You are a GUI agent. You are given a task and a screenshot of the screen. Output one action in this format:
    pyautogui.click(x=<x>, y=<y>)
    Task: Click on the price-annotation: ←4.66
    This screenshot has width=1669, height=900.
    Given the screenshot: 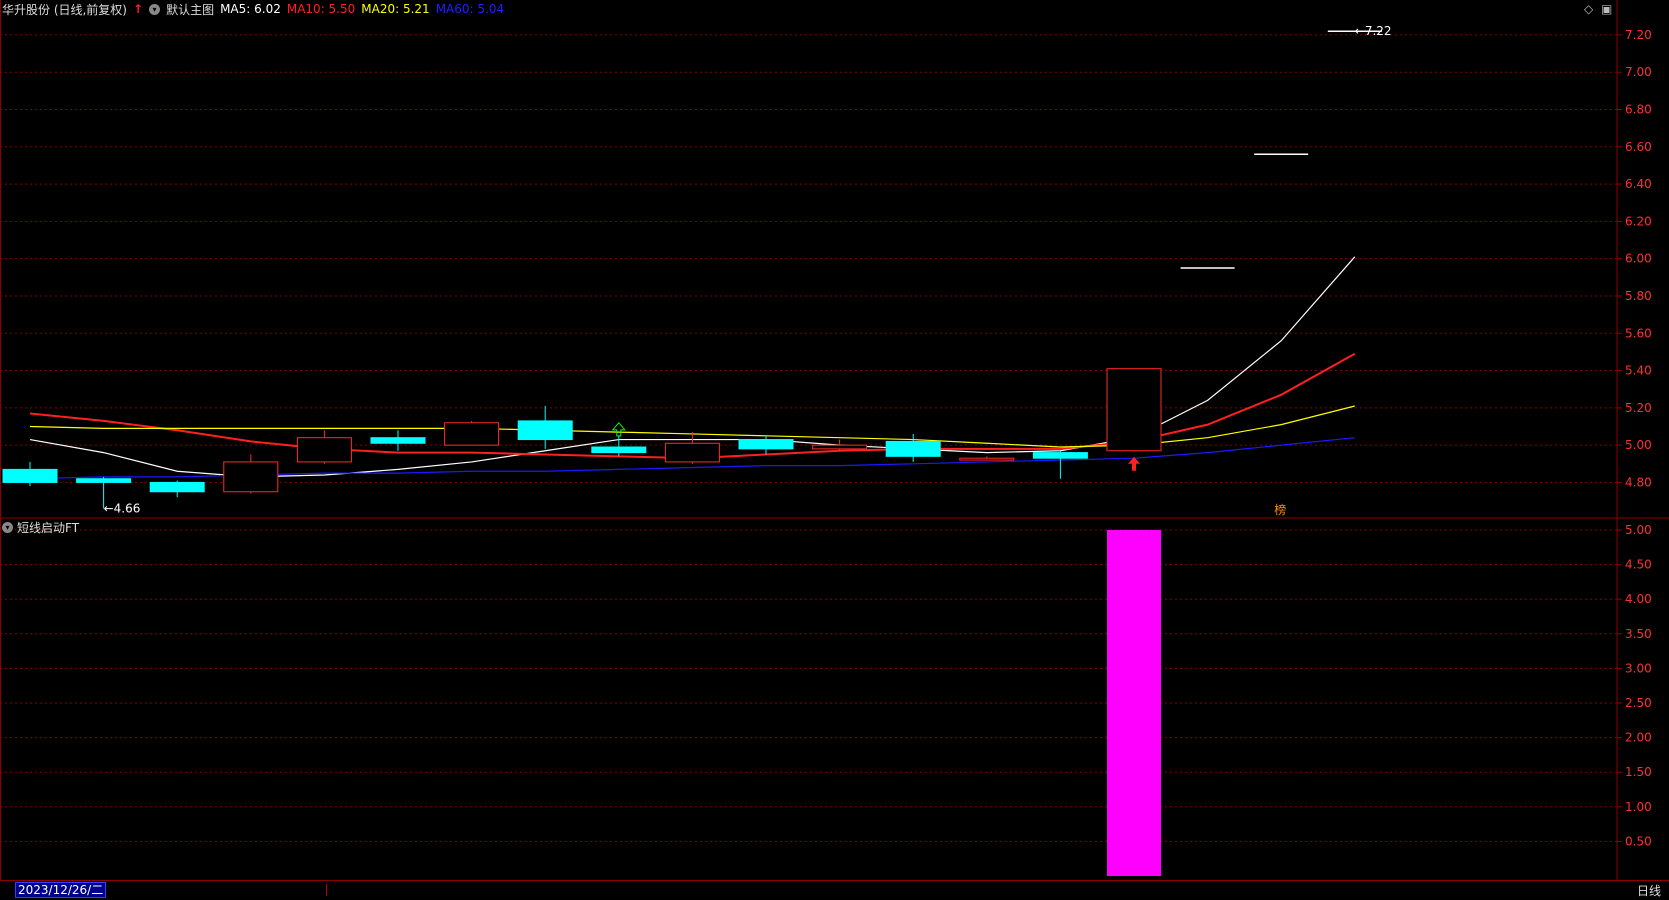 What is the action you would take?
    pyautogui.click(x=122, y=509)
    